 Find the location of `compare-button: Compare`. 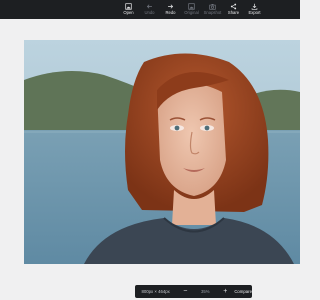

compare-button: Compare is located at coordinates (243, 291).